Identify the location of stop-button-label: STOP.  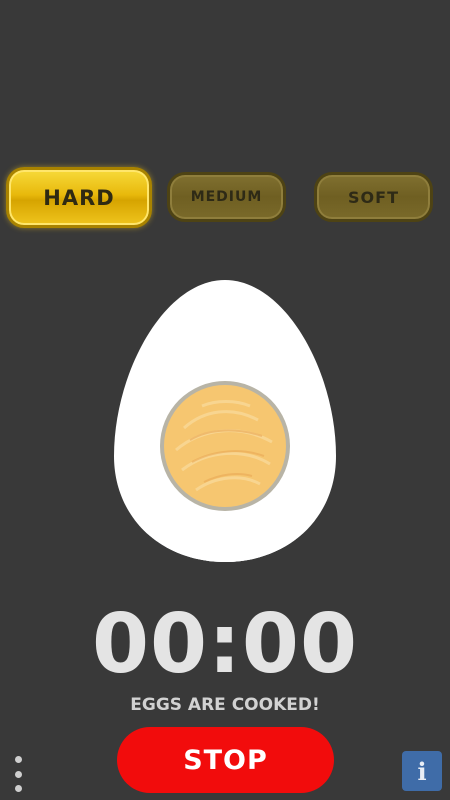
(225, 760).